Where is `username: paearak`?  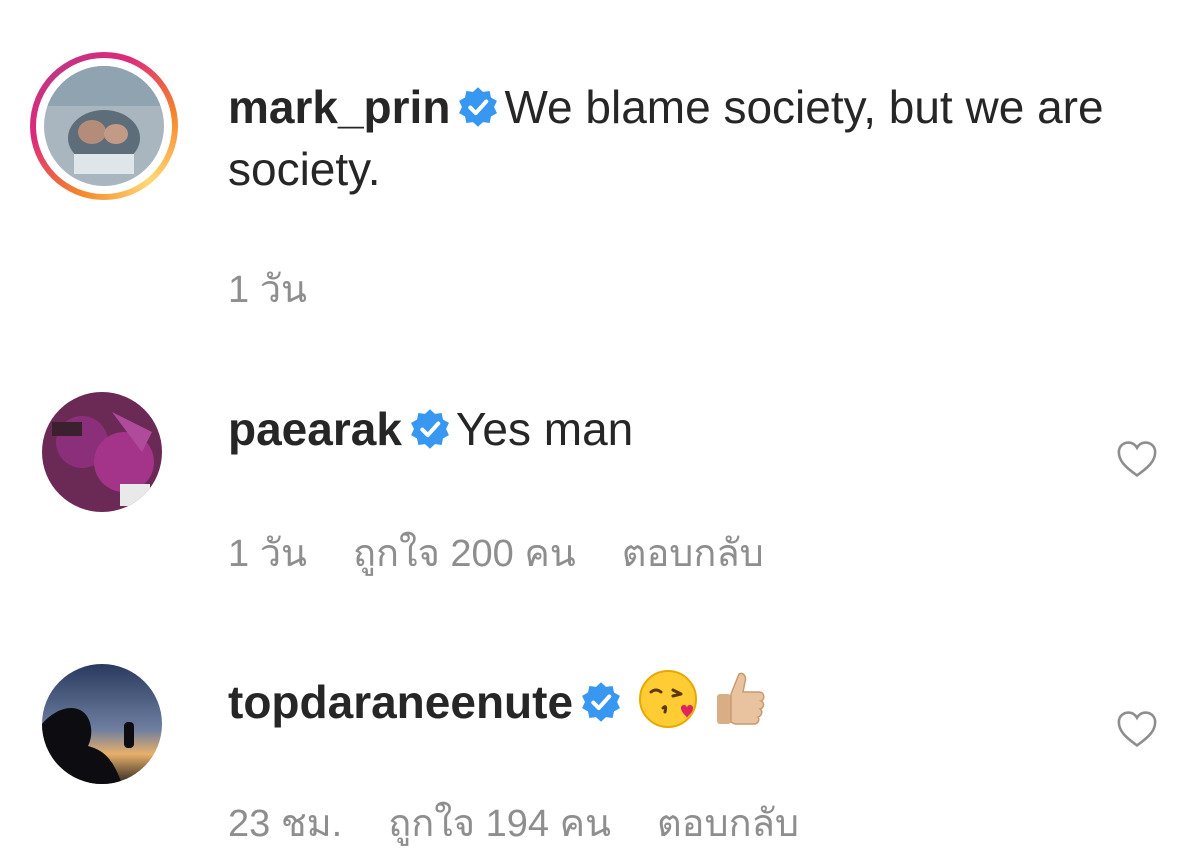
username: paearak is located at coordinates (315, 429).